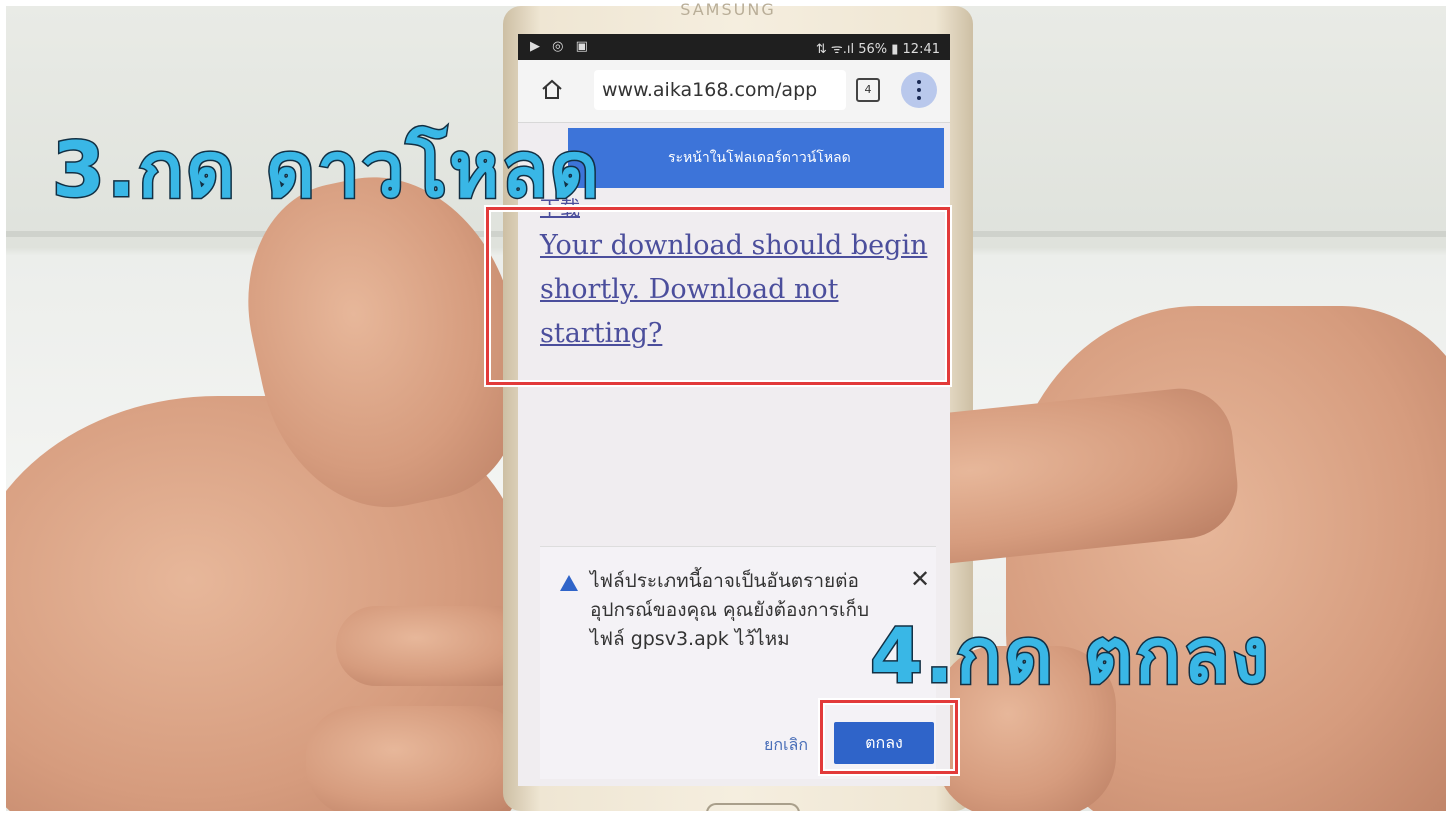  I want to click on download-link-highlight, so click(718, 296).